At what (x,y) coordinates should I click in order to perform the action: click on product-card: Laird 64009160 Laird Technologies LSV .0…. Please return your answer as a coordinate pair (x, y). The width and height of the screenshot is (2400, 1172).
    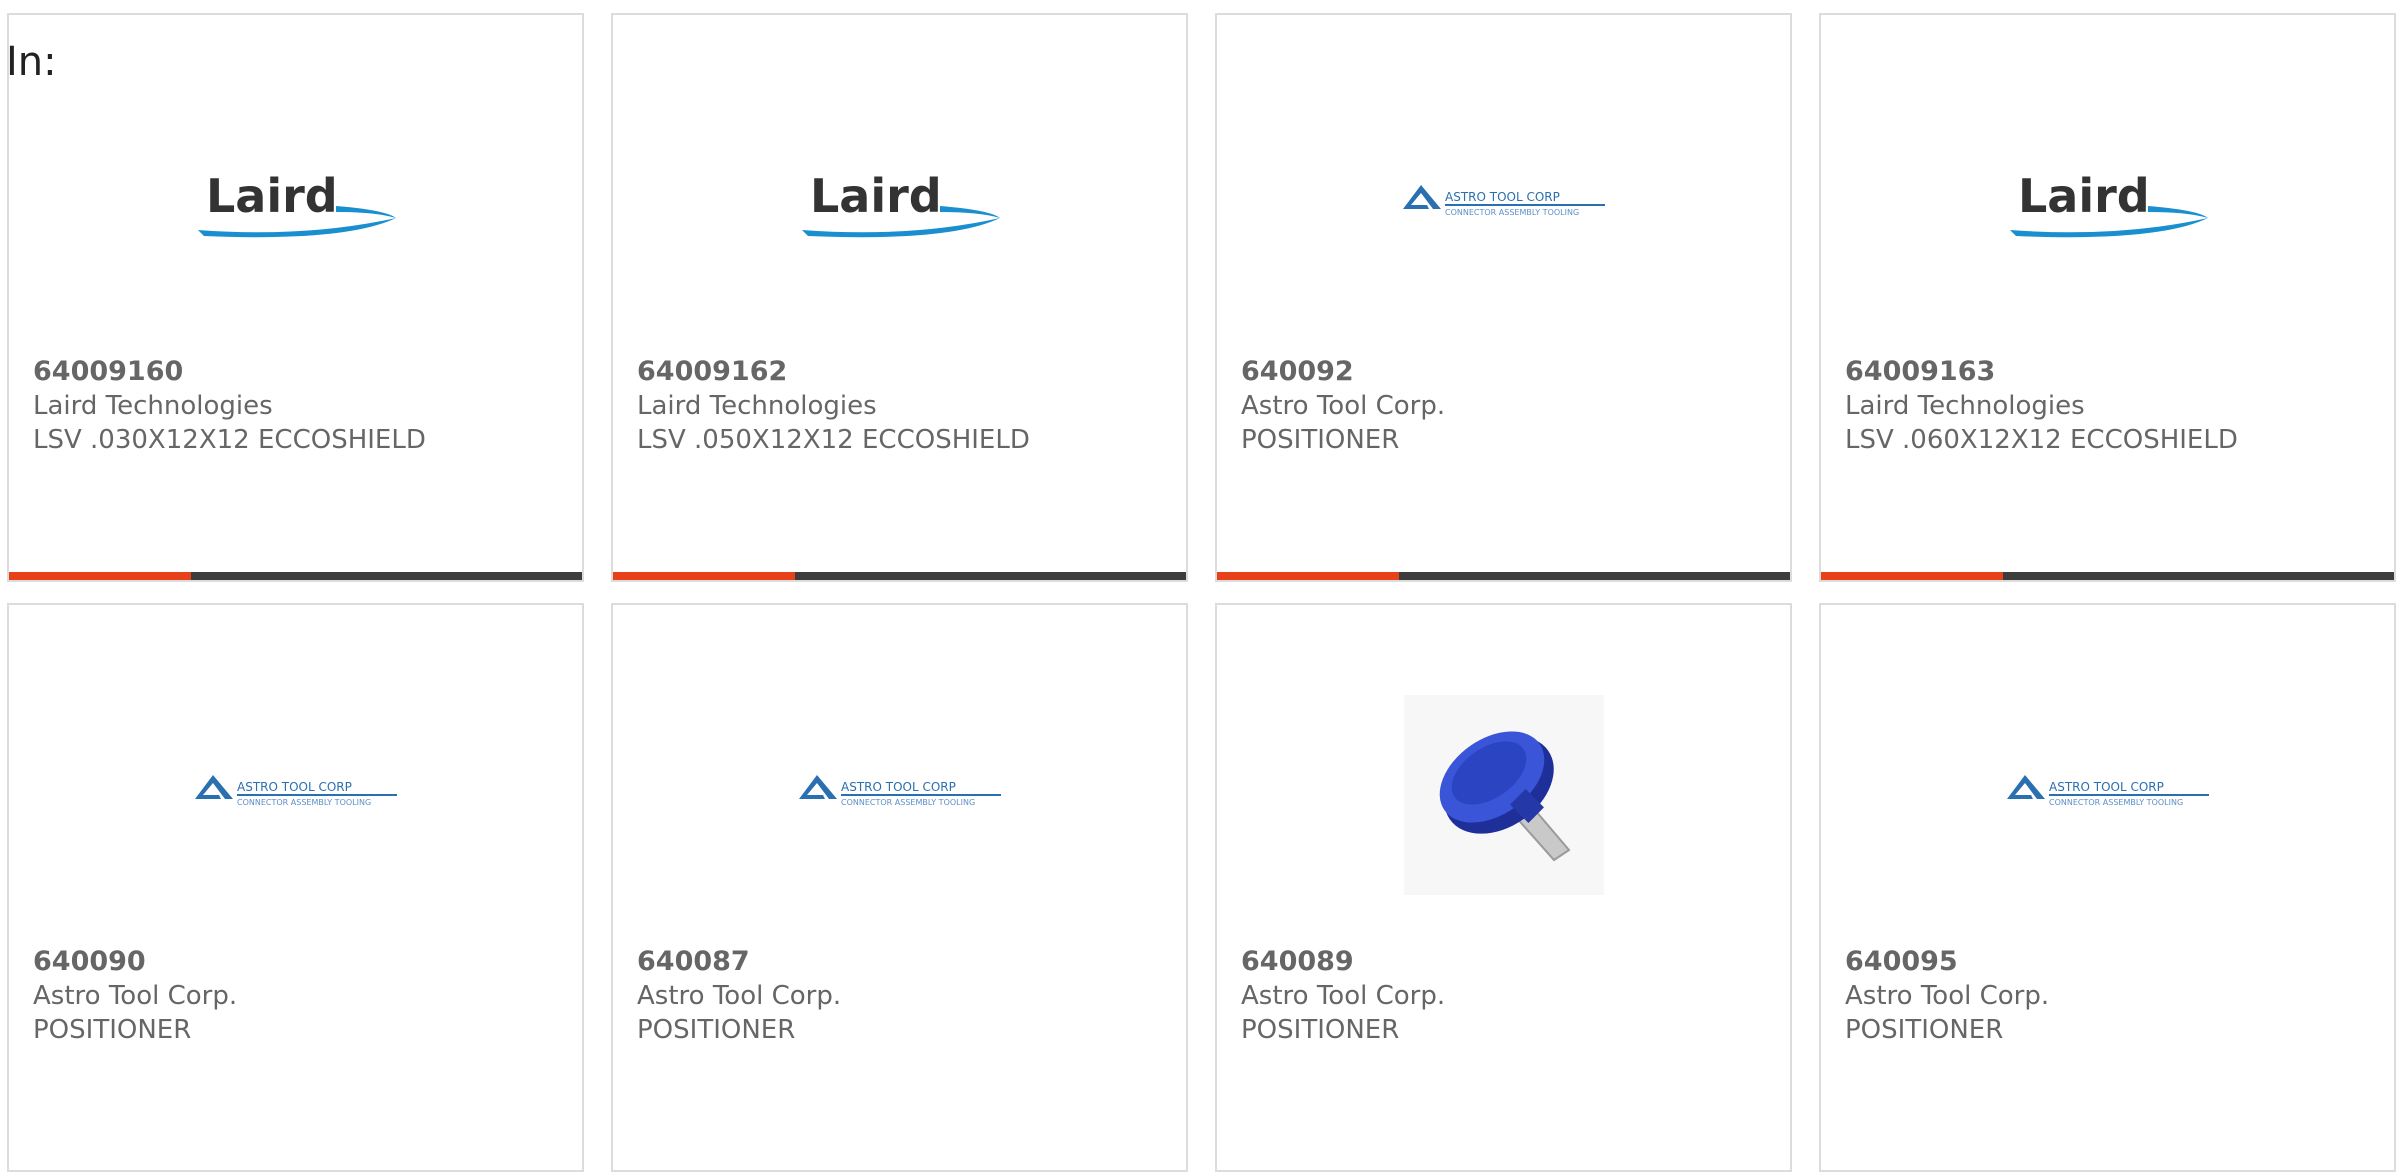
    Looking at the image, I should click on (295, 297).